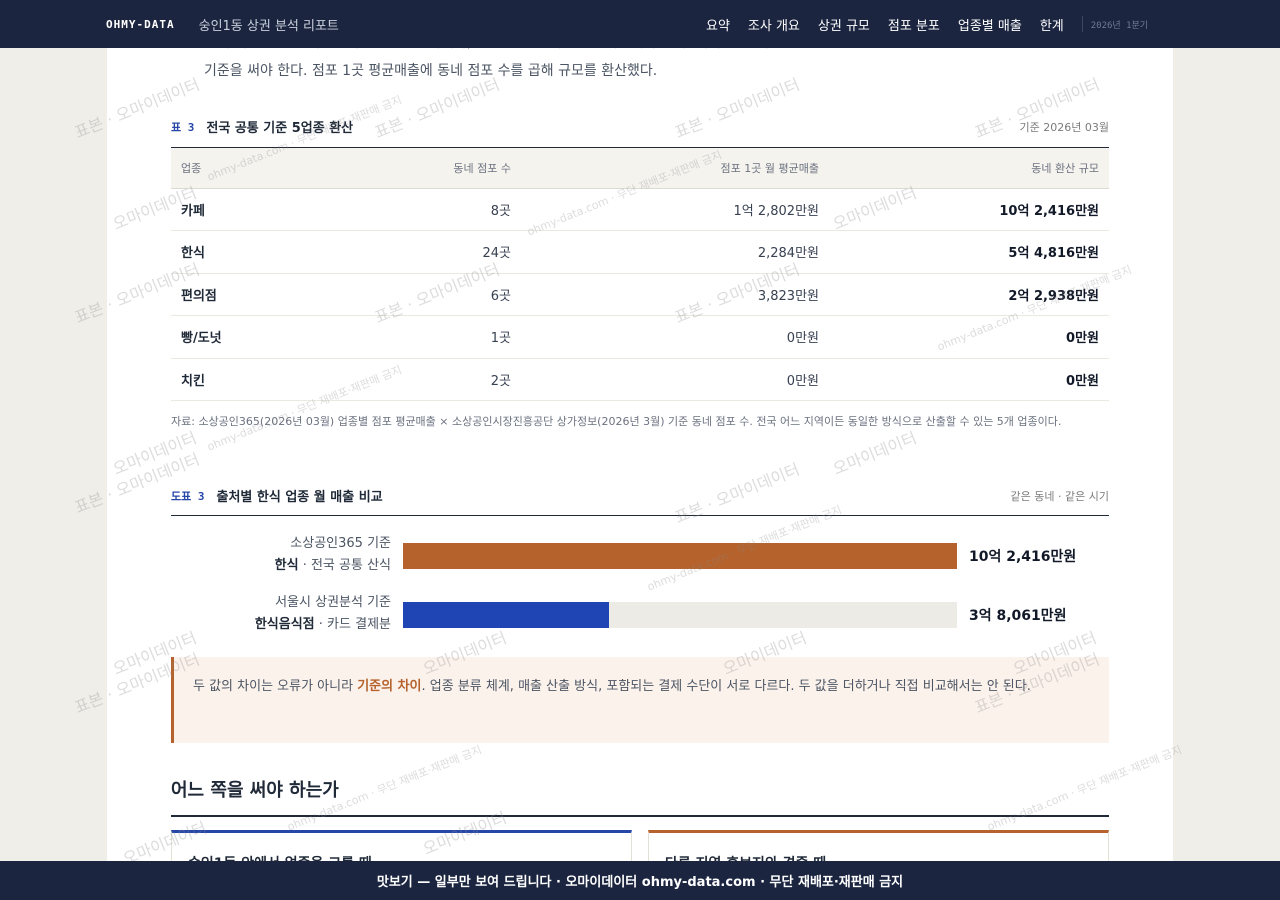 The image size is (1280, 900). Describe the element at coordinates (261, 209) in the screenshot. I see `cell-industry: 카페` at that location.